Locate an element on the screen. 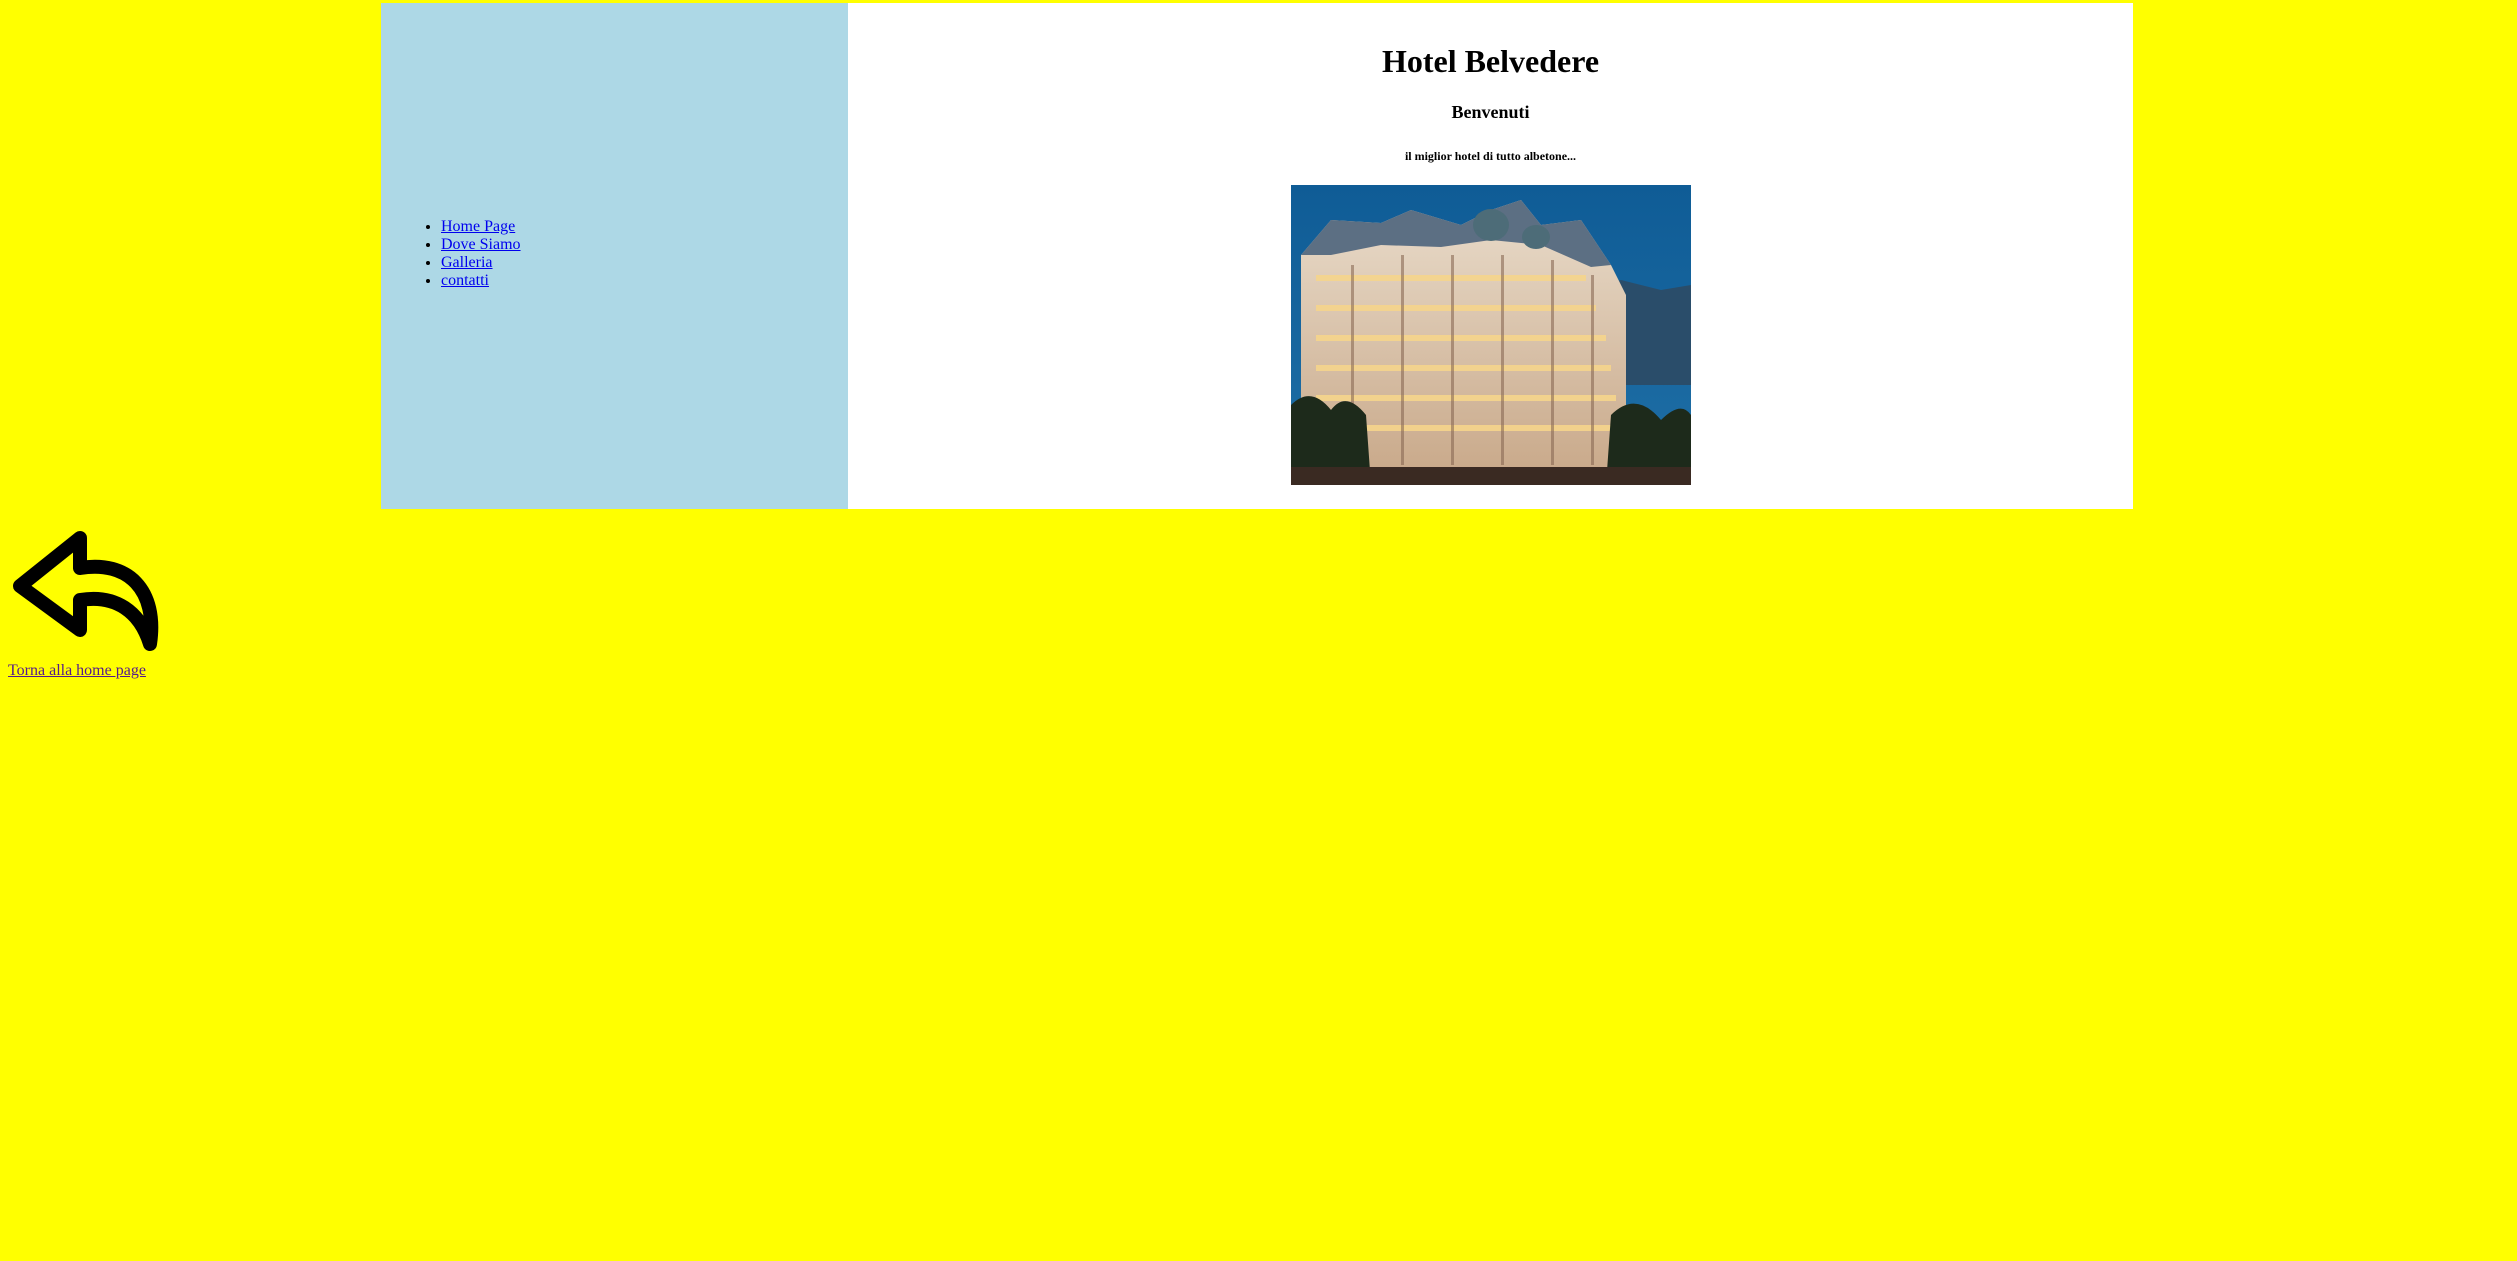 The image size is (2517, 1261). reply-arrow-icon is located at coordinates (84, 587).